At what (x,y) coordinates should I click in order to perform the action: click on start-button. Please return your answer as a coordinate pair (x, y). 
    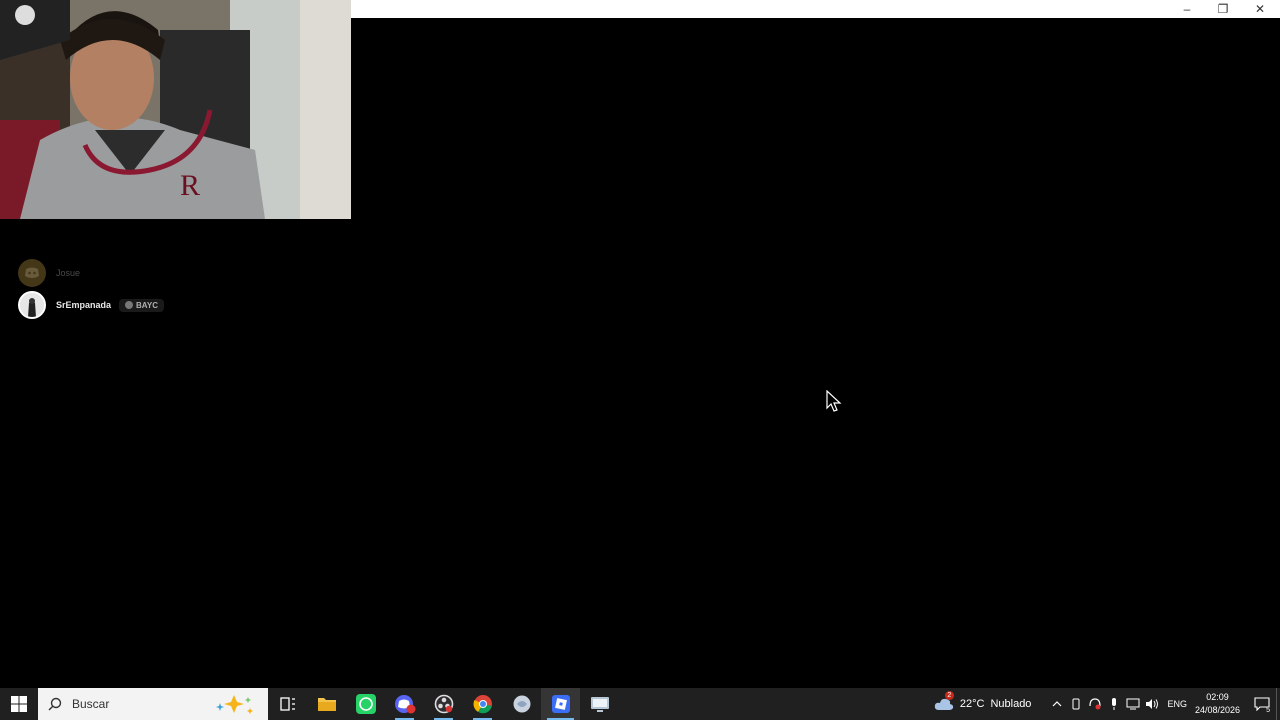
    Looking at the image, I should click on (19, 704).